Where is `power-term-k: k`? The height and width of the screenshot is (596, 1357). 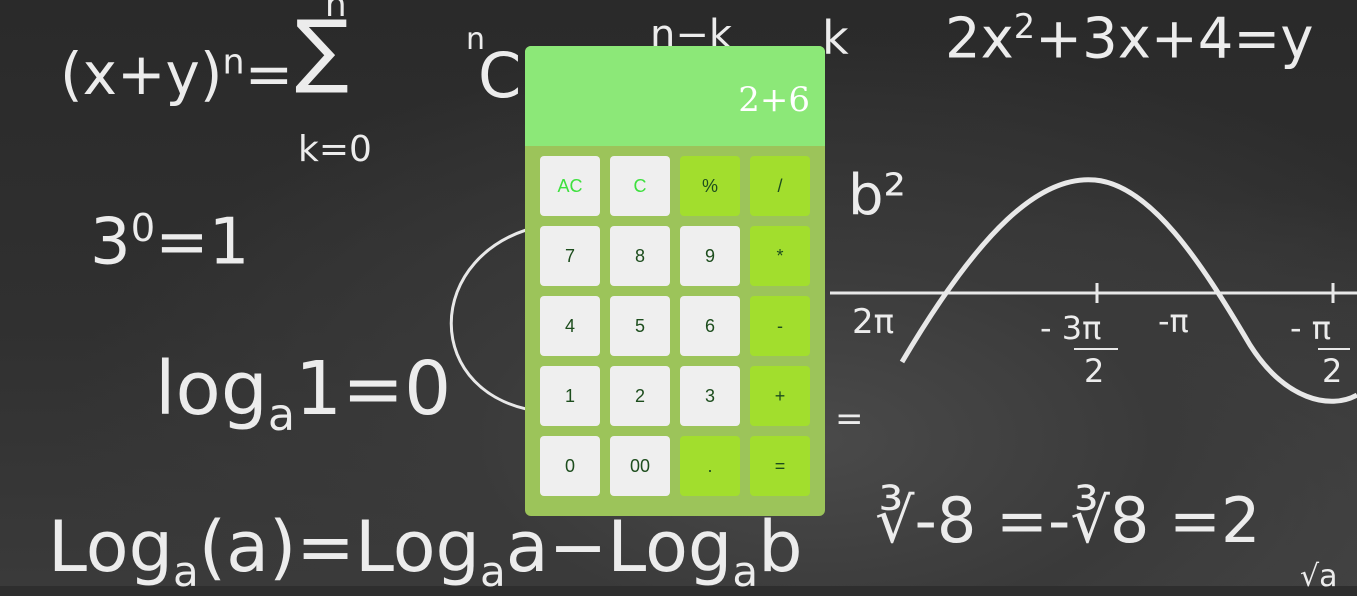
power-term-k: k is located at coordinates (835, 38).